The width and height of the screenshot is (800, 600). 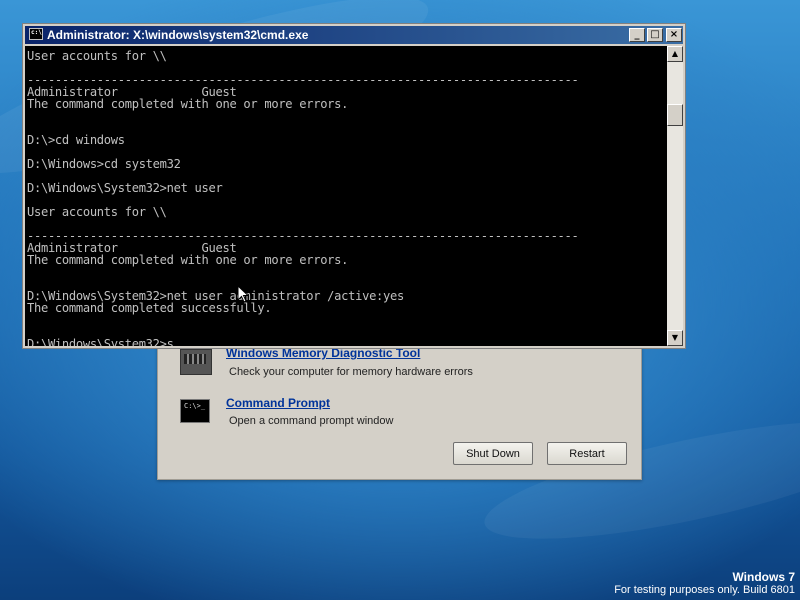 I want to click on console-line: D:\Windows\System32>net user, so click(x=125, y=188).